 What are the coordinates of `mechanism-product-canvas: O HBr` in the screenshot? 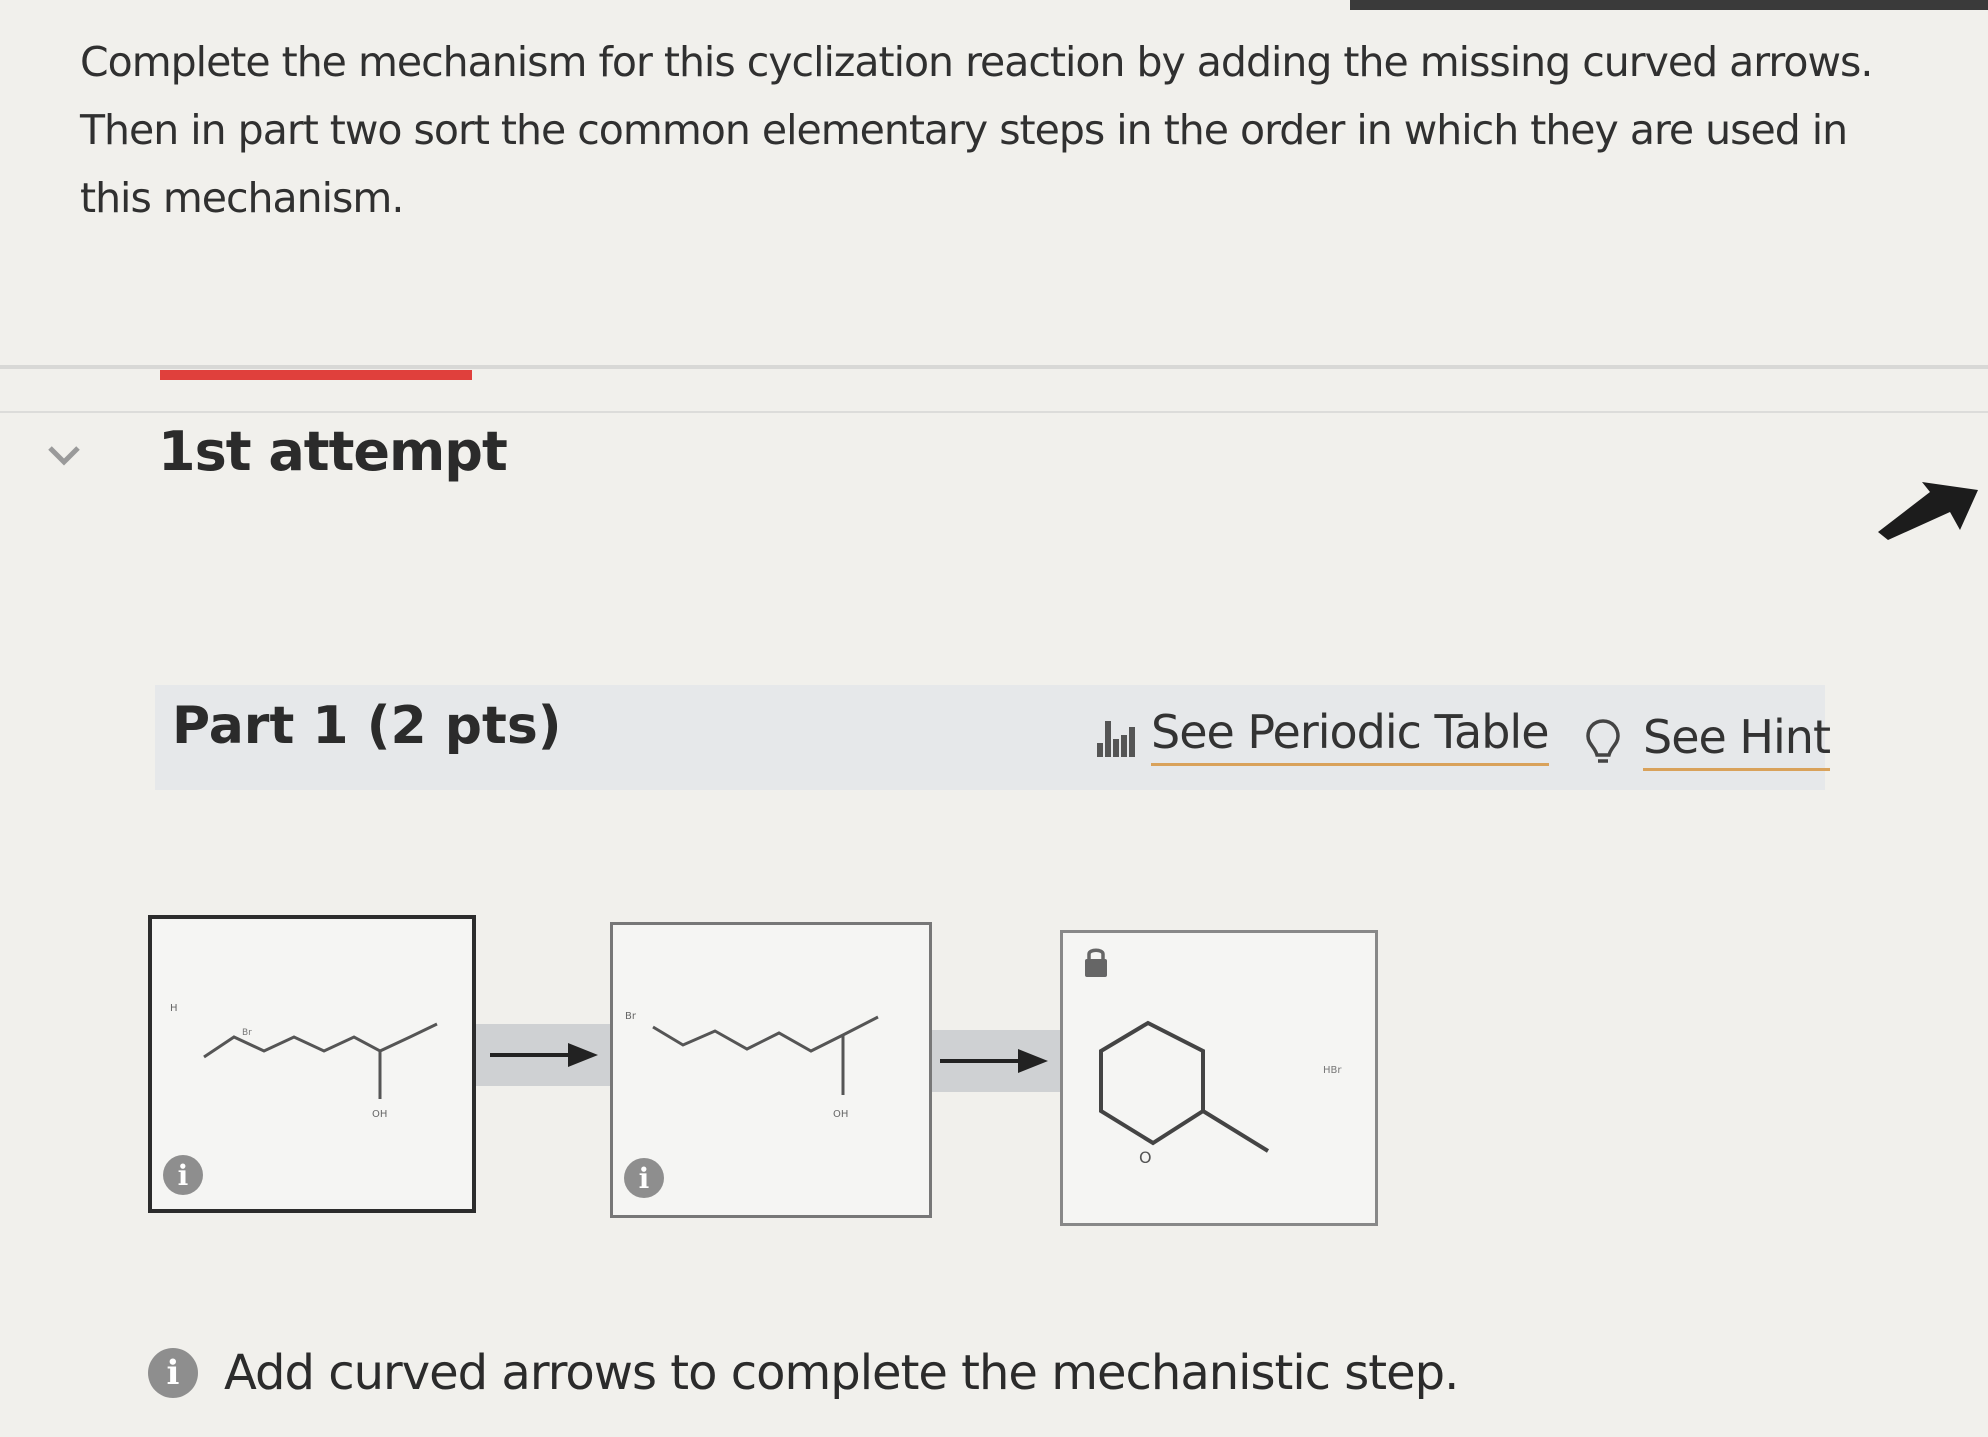 It's located at (1219, 1078).